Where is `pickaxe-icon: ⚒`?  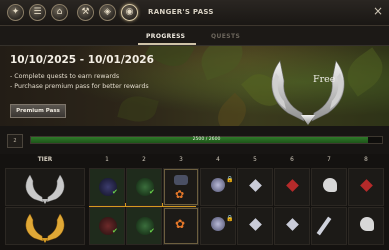 pickaxe-icon: ⚒ is located at coordinates (85, 12).